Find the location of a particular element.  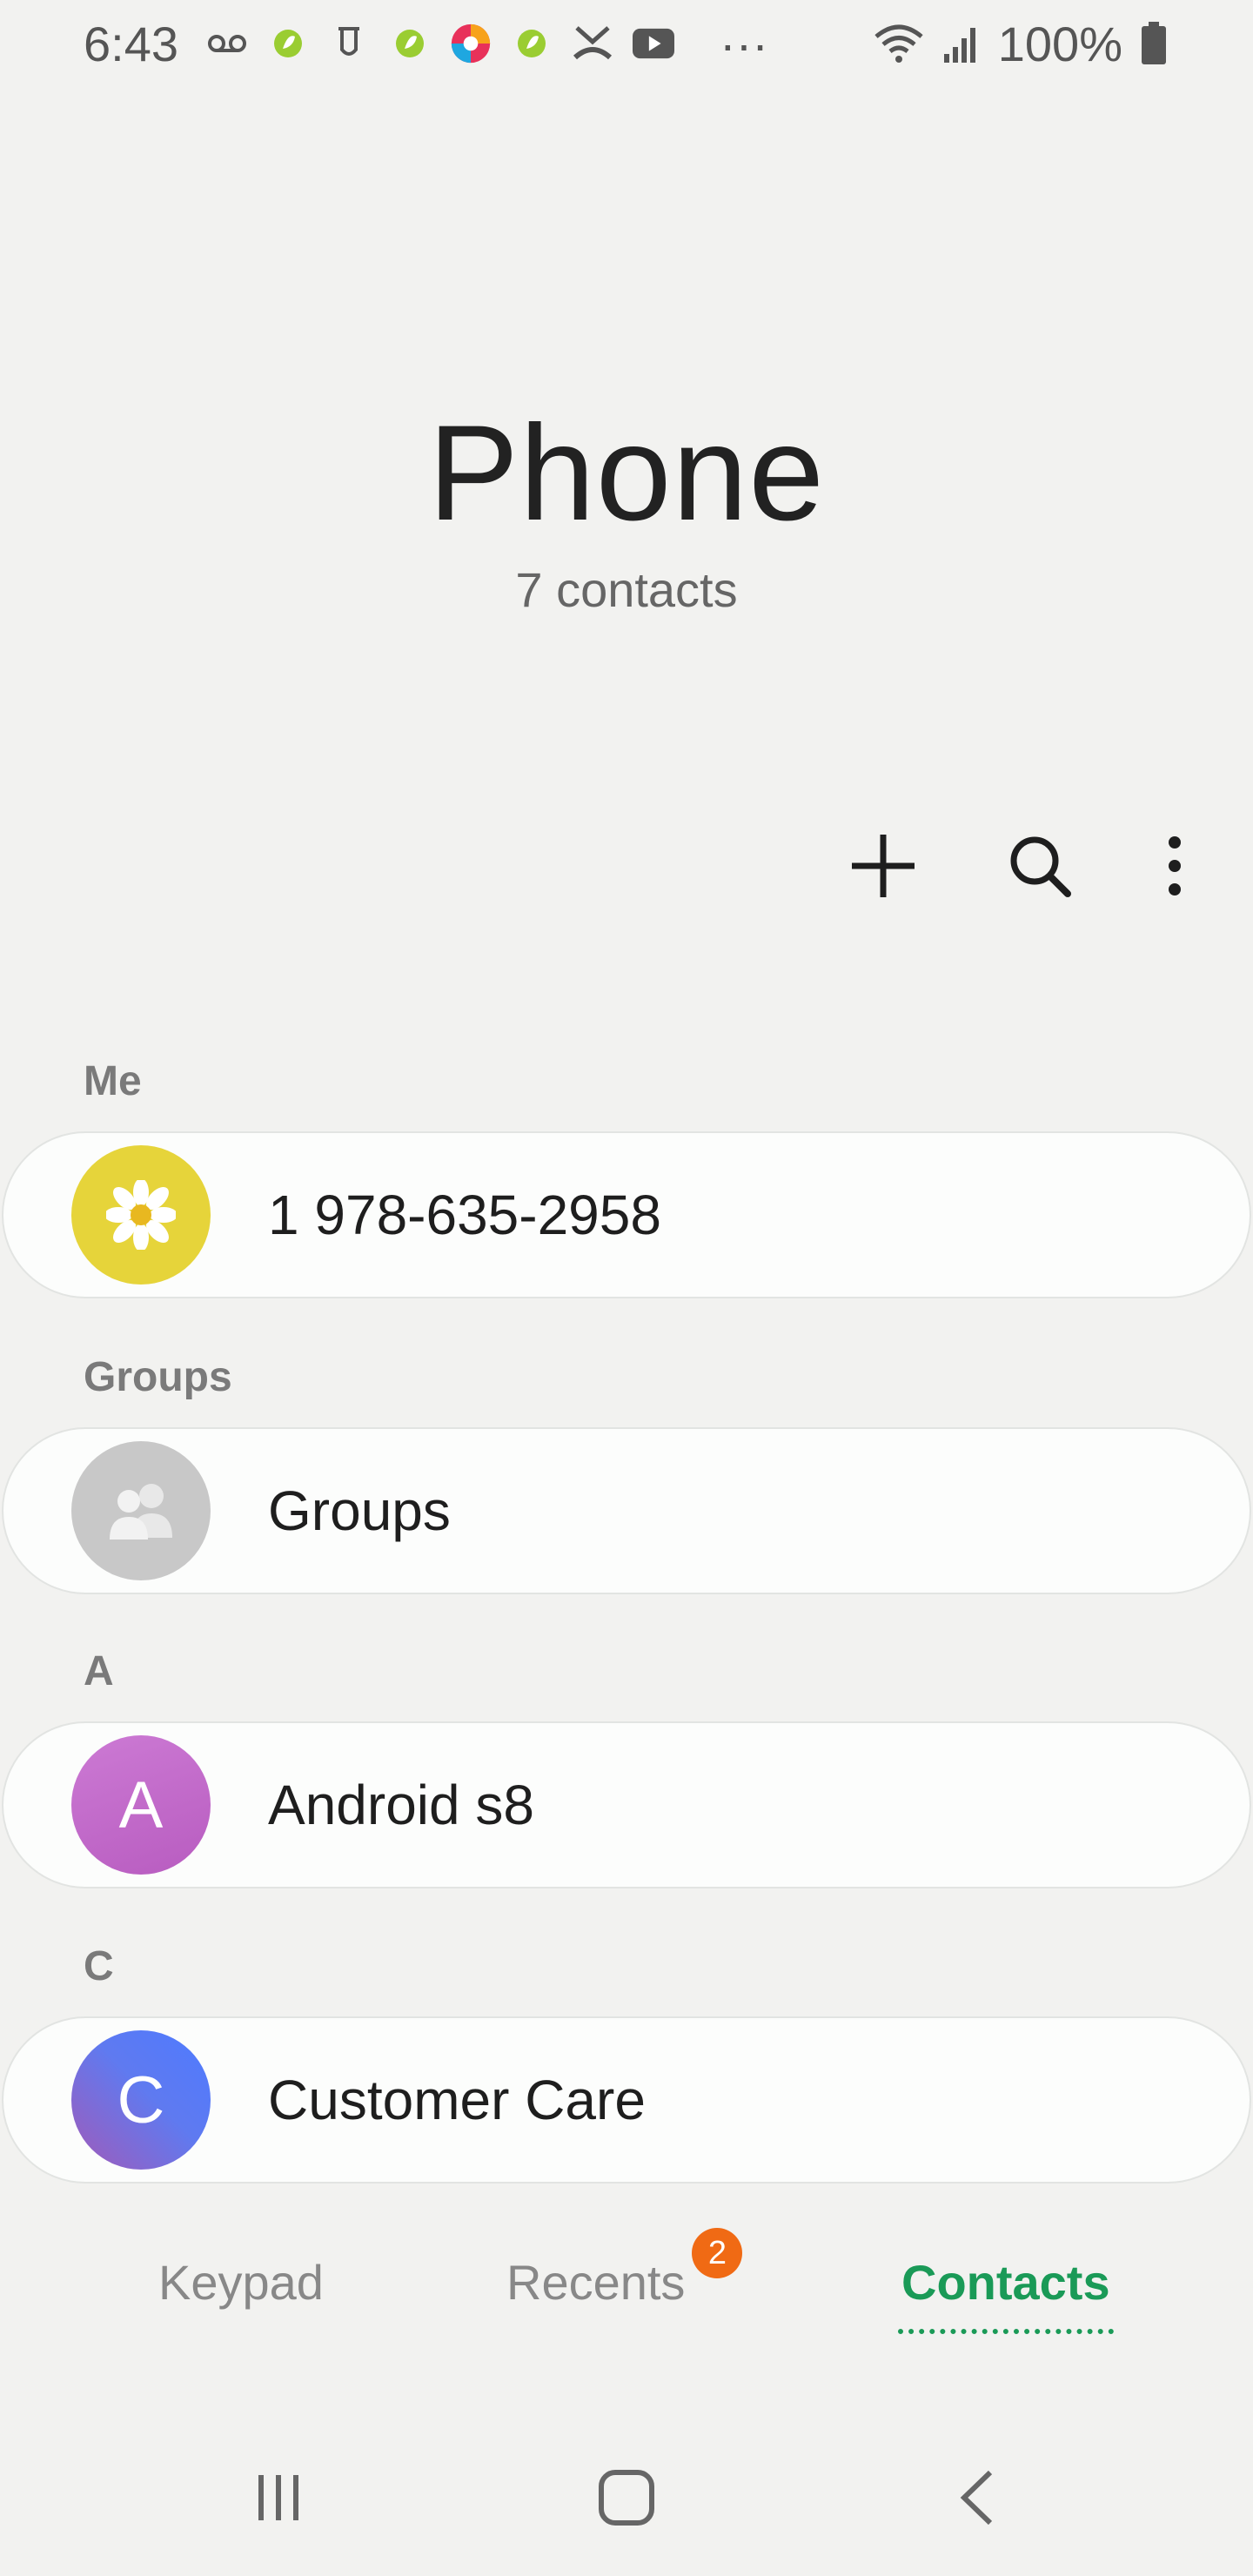

group-icon is located at coordinates (141, 1512).